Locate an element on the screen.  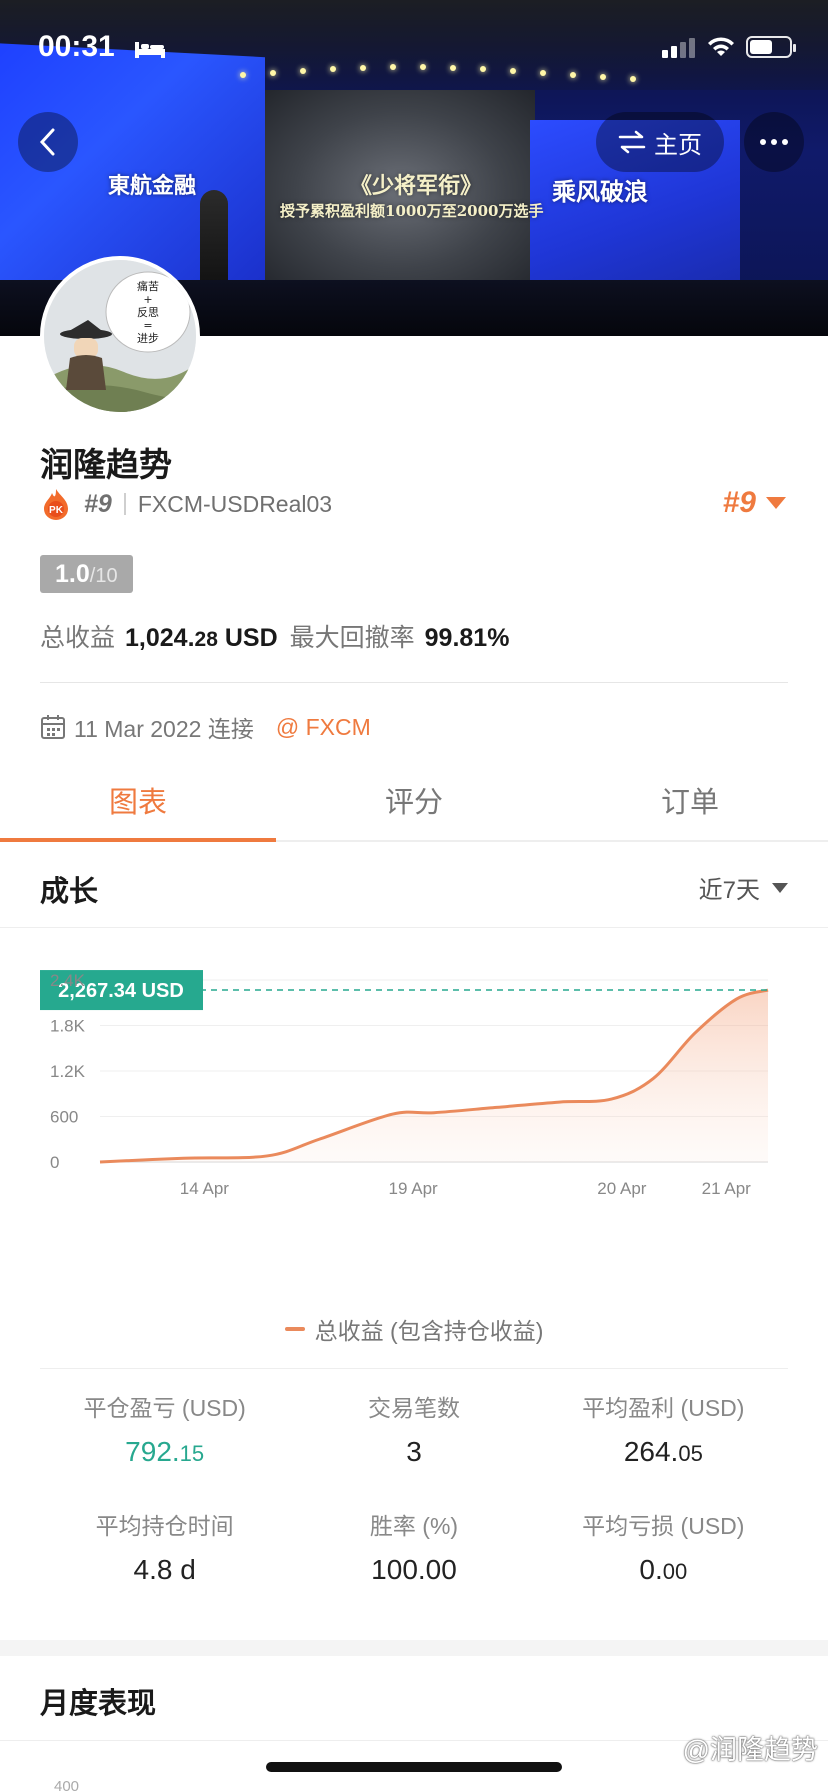
range-selector: 近7天 is located at coordinates (743, 887).